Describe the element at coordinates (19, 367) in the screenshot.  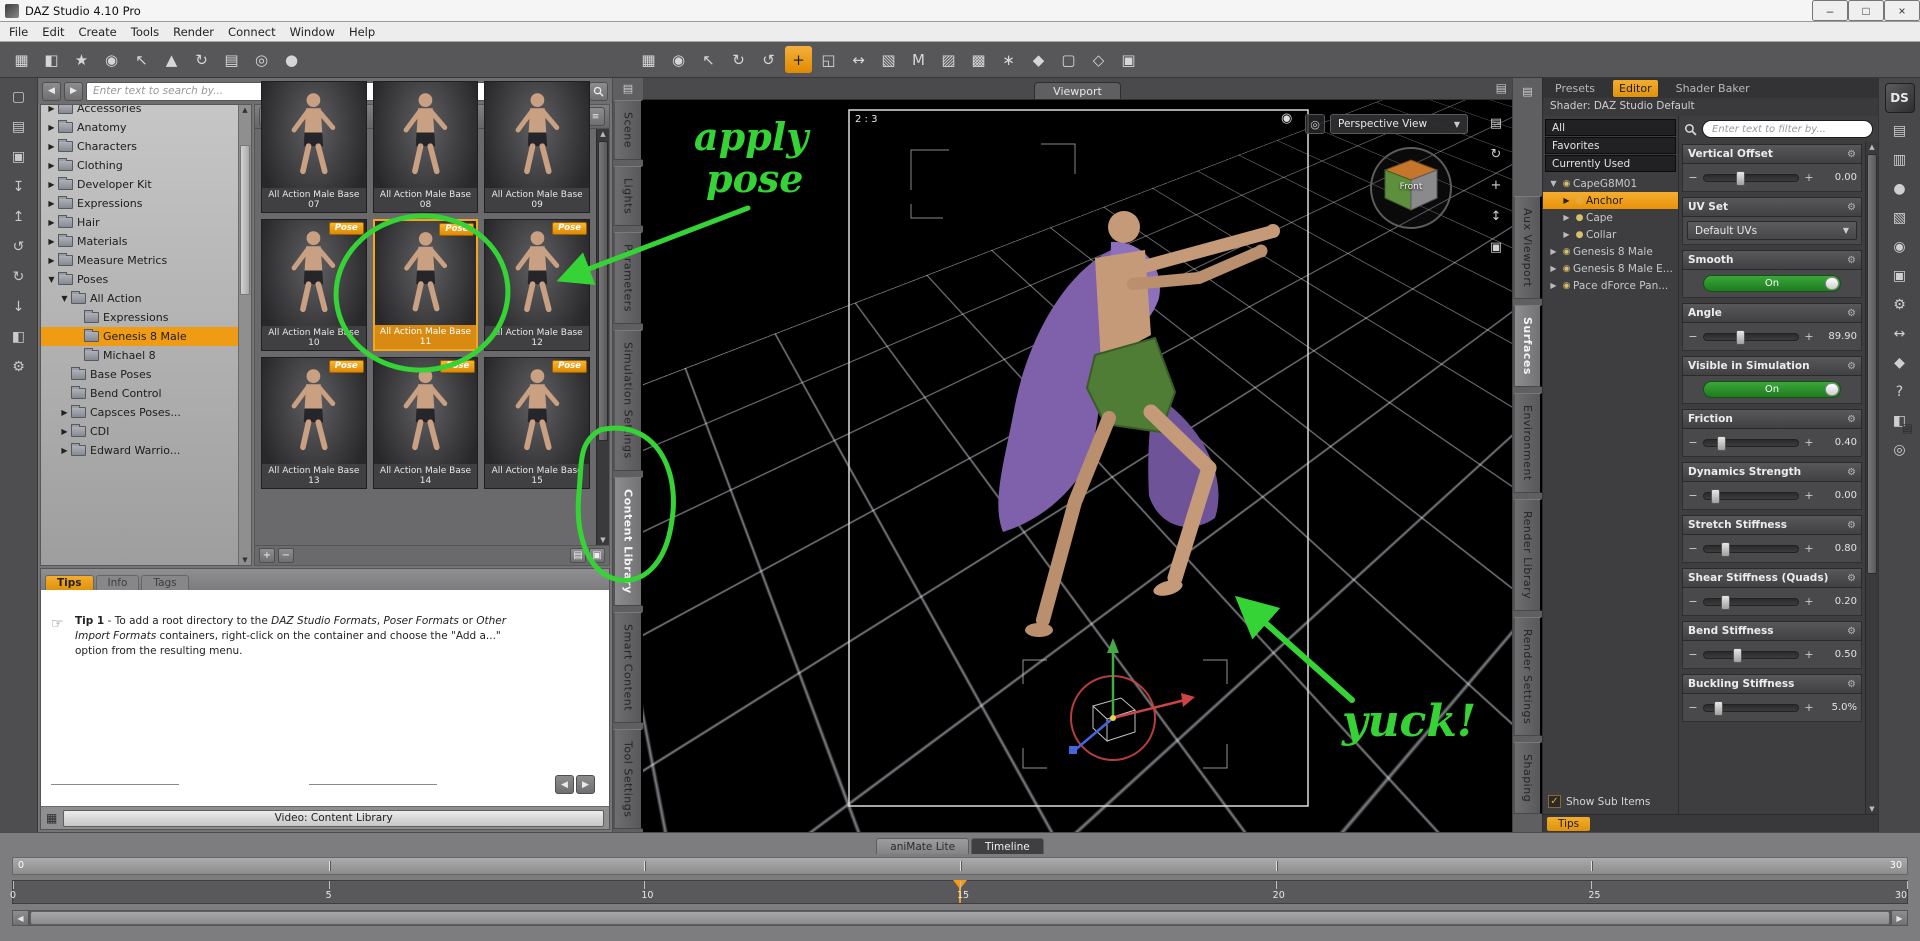
I see `utility-icon: ⚙` at that location.